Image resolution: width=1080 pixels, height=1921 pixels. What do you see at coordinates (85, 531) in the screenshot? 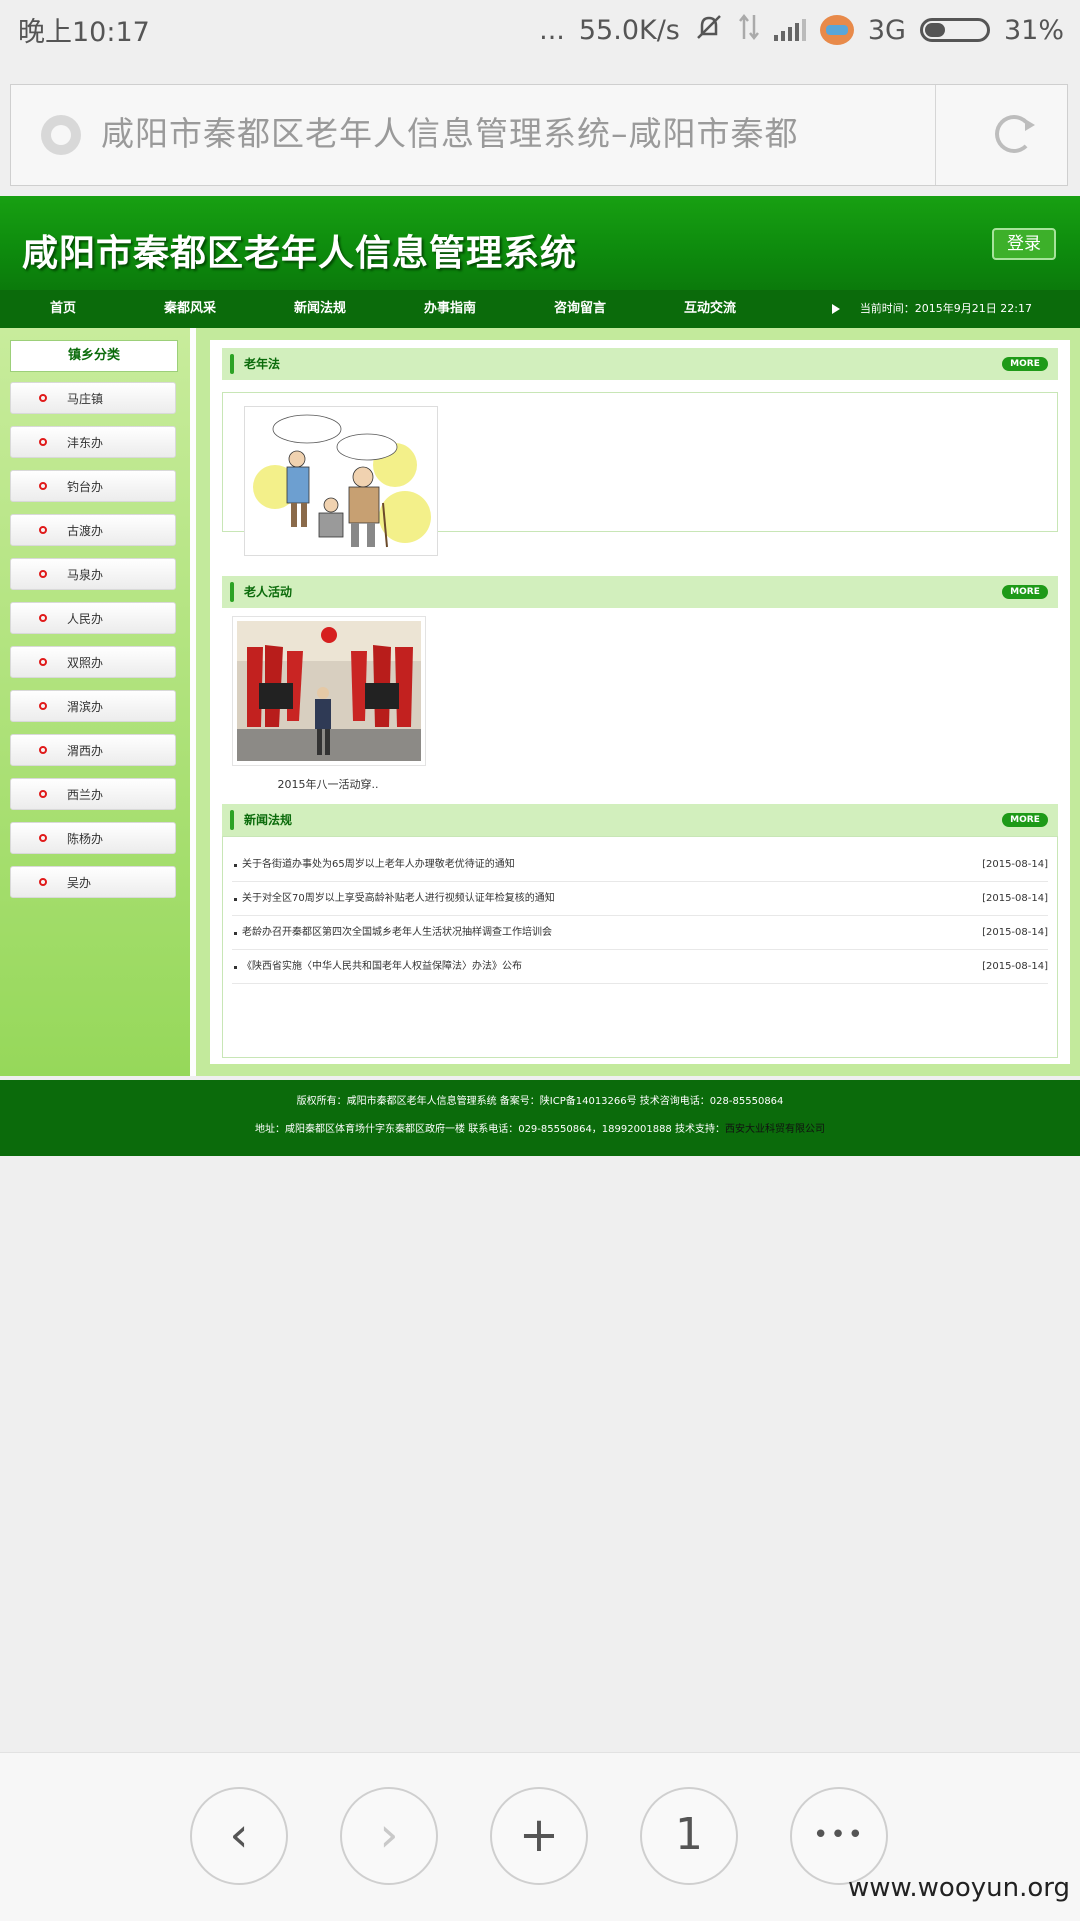
I see `sidebar-item-label: 古渡办` at bounding box center [85, 531].